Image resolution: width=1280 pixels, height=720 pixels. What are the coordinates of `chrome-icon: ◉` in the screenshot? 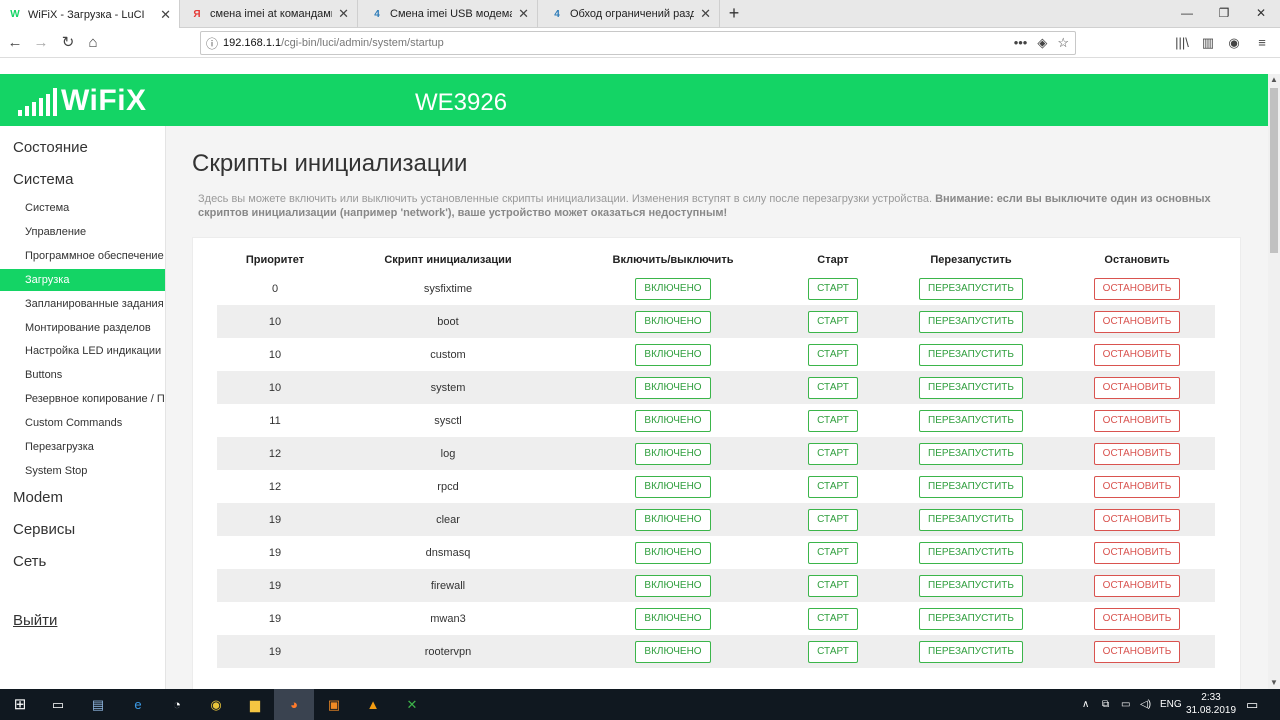 It's located at (216, 705).